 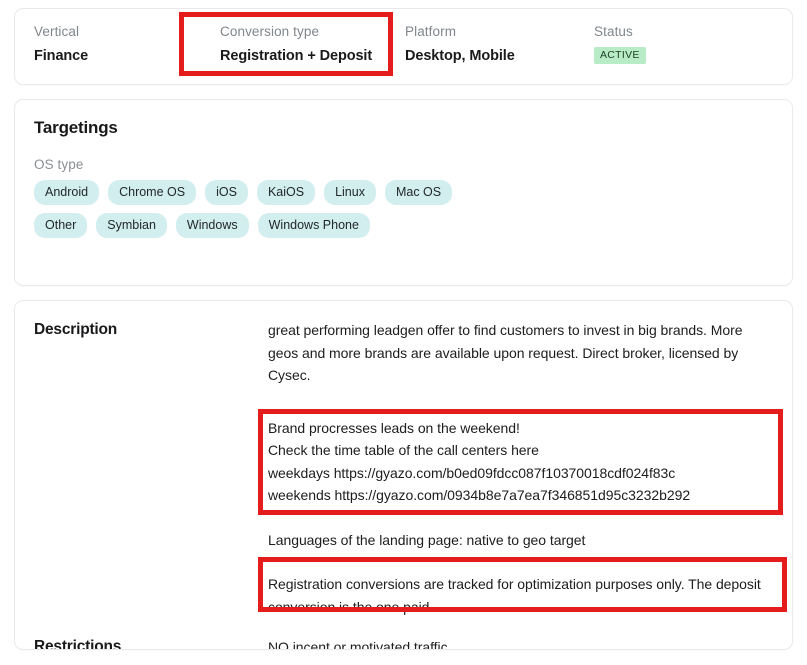 I want to click on os-chip-symbian: Symbian, so click(x=131, y=225).